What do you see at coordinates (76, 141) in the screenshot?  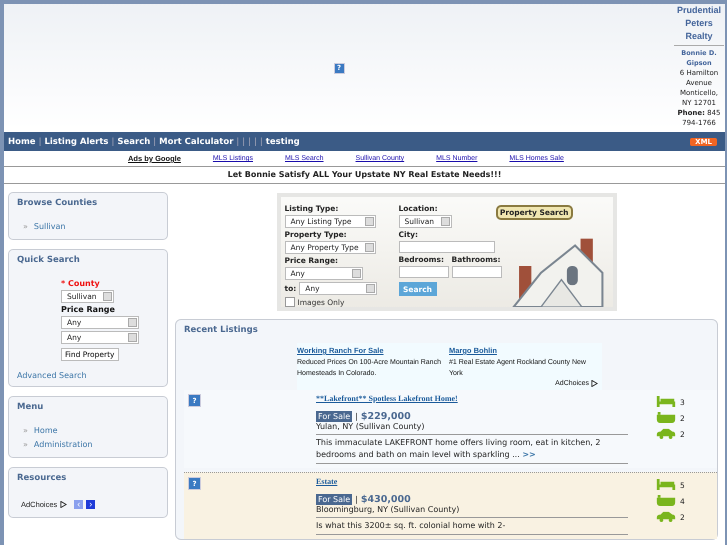 I see `nav-link: Listing Alerts` at bounding box center [76, 141].